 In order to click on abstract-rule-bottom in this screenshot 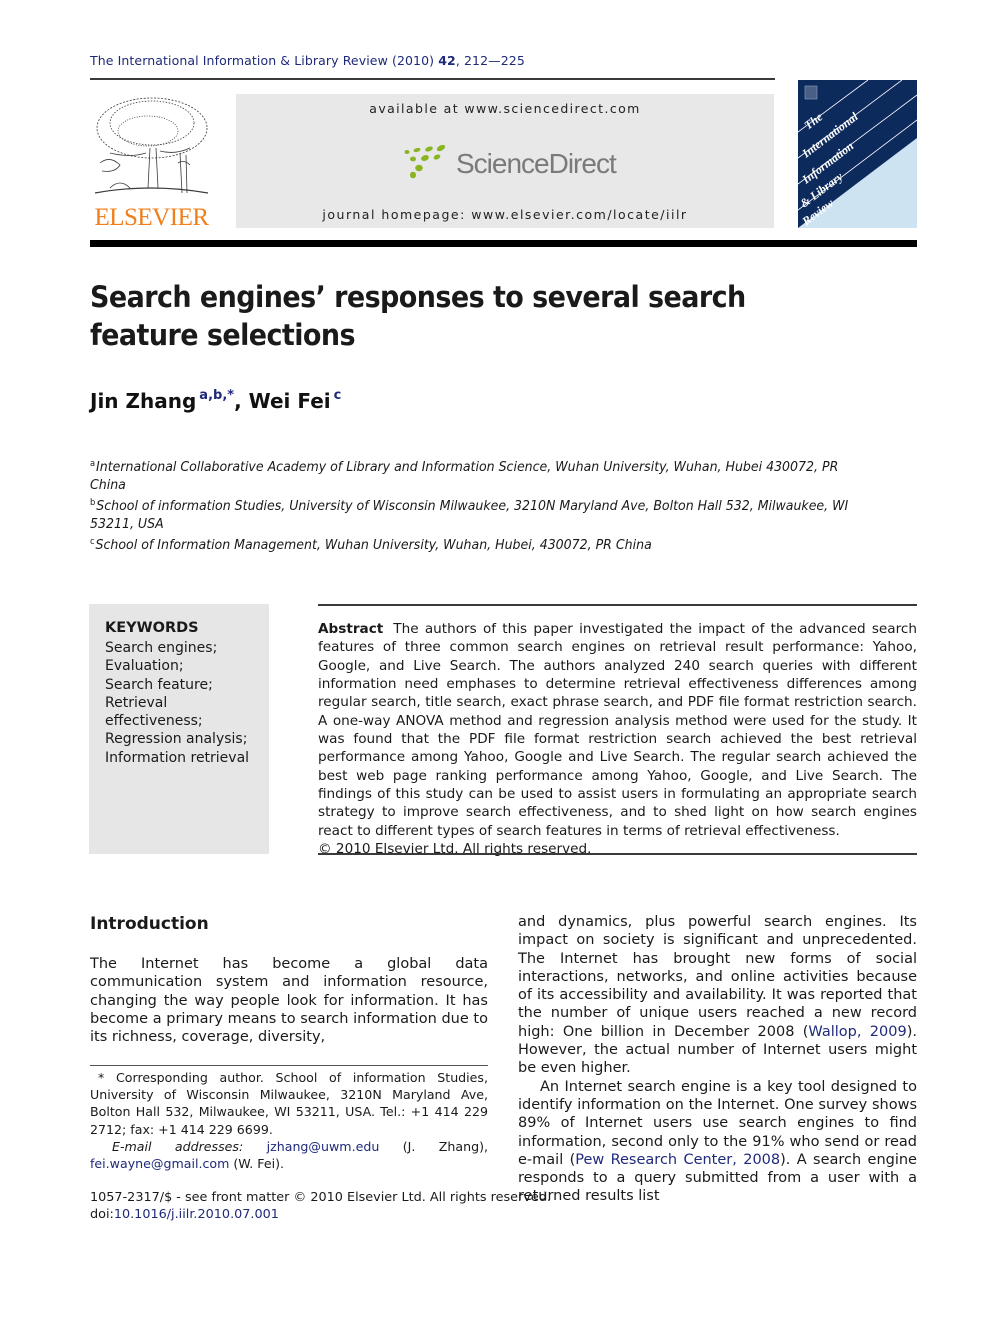, I will do `click(617, 854)`.